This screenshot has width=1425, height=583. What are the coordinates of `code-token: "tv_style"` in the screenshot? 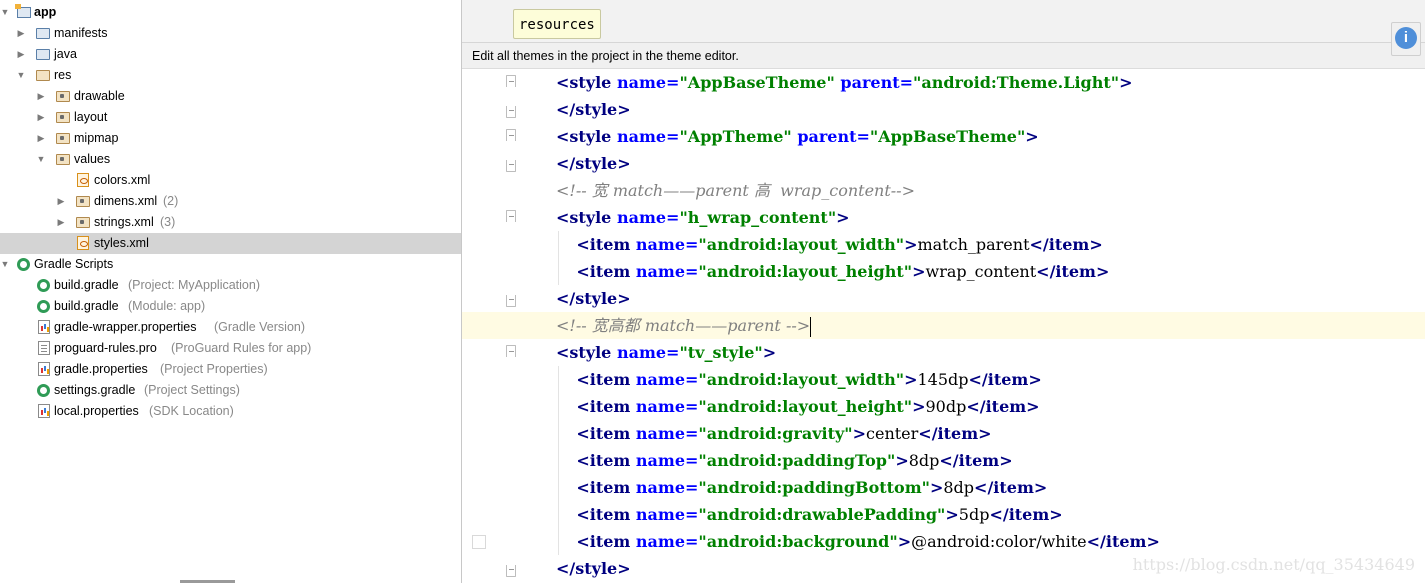 It's located at (721, 352).